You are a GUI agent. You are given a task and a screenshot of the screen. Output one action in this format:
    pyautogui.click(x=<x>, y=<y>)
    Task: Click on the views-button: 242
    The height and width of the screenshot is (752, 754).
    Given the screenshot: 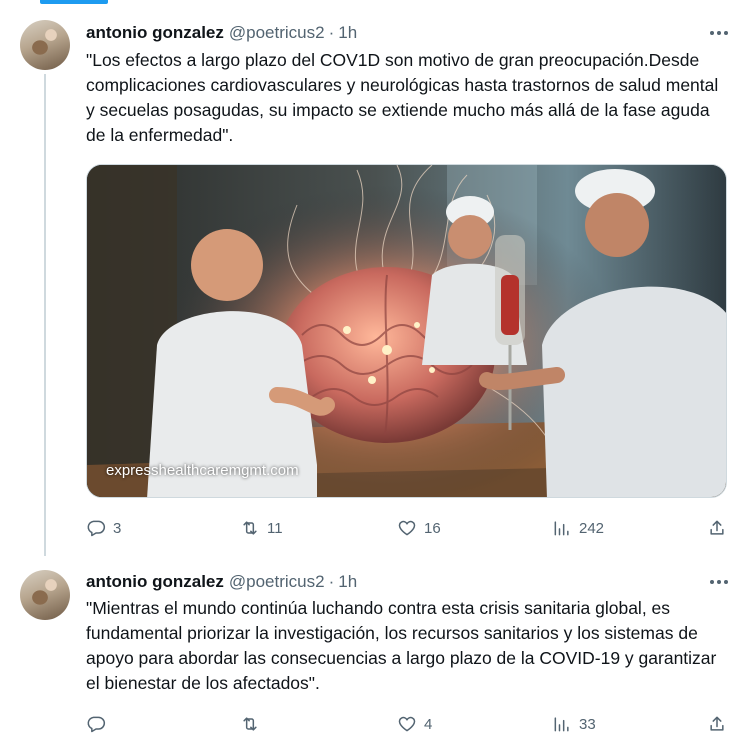 What is the action you would take?
    pyautogui.click(x=578, y=528)
    